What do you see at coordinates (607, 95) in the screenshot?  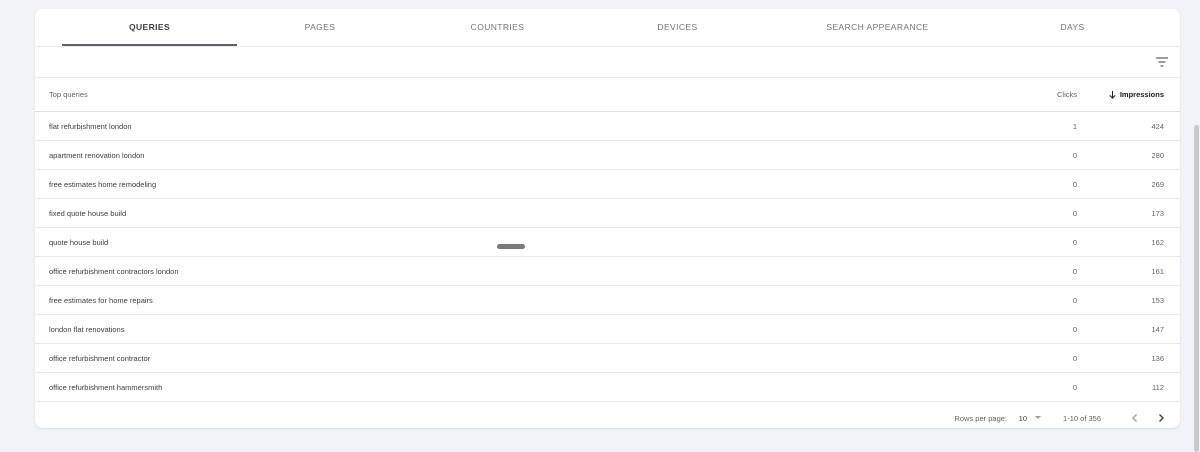 I see `table-header: Top queries Clicks Impressions` at bounding box center [607, 95].